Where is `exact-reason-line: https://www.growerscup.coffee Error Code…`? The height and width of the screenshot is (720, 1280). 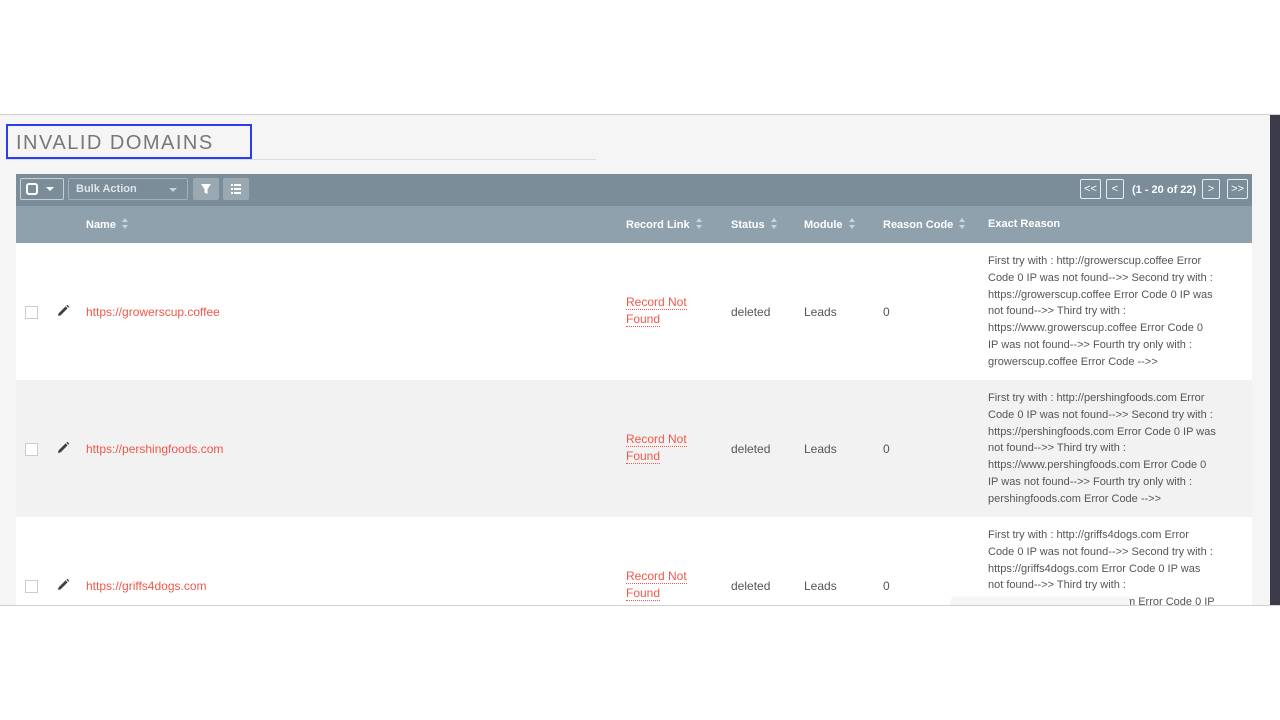 exact-reason-line: https://www.growerscup.coffee Error Code… is located at coordinates (1096, 328).